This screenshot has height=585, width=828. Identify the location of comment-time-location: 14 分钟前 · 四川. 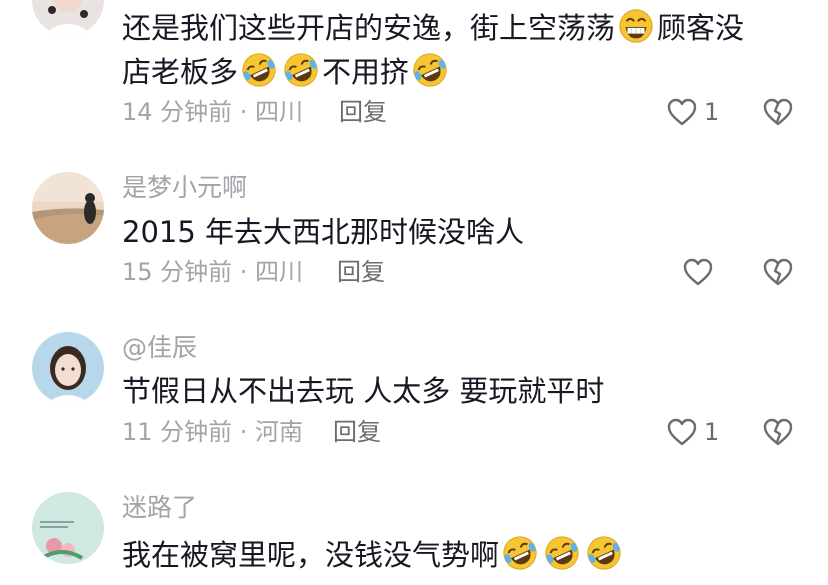
(213, 112).